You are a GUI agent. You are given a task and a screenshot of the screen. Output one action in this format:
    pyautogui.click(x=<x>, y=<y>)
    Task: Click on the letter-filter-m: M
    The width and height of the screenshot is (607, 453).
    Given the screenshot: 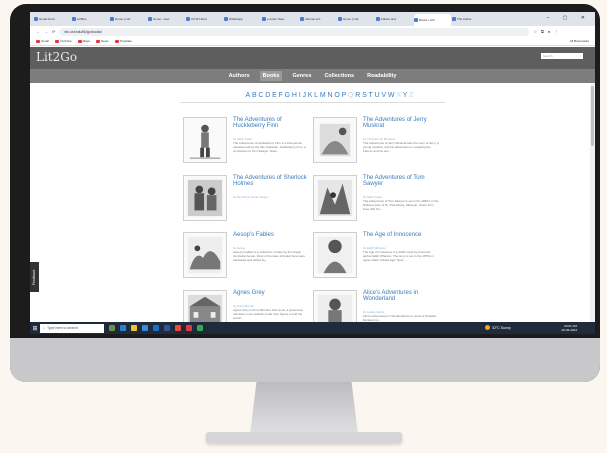 What is the action you would take?
    pyautogui.click(x=323, y=95)
    